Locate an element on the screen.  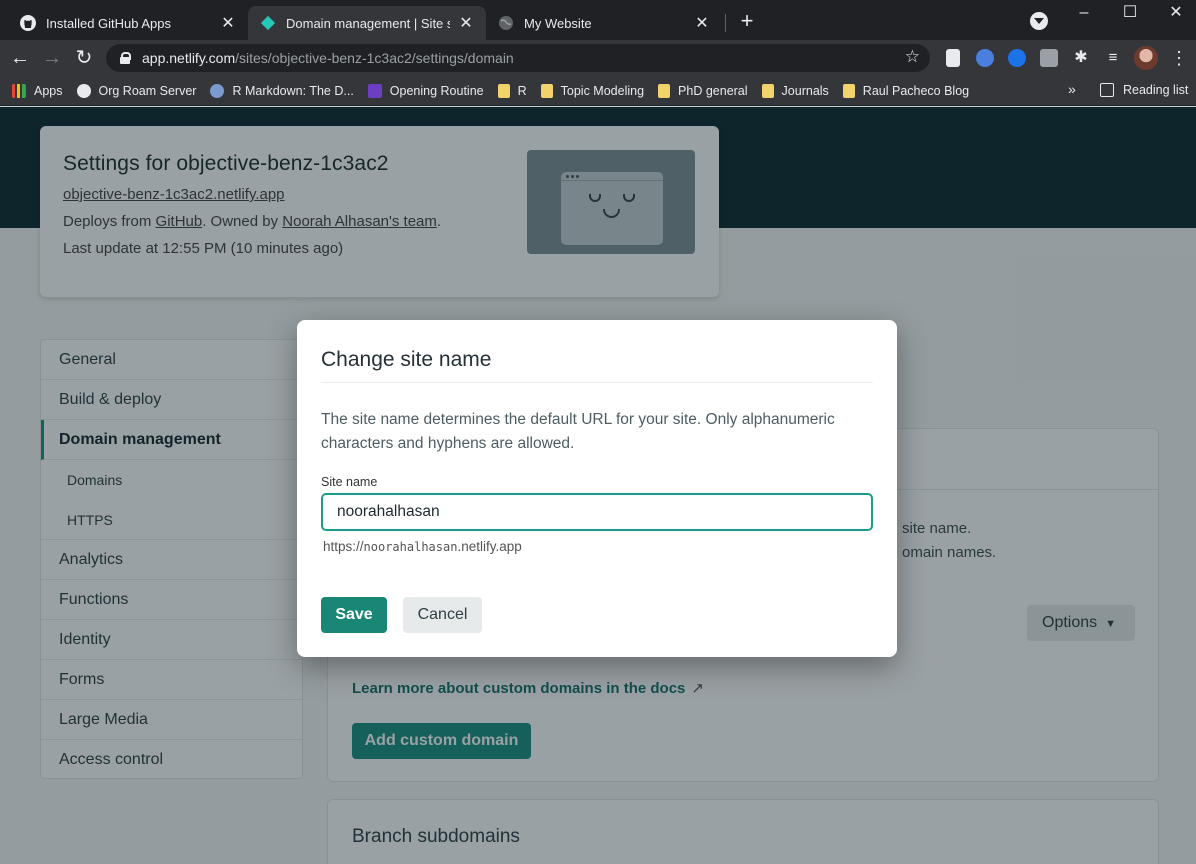
bookmark-apps: Apps is located at coordinates (37, 90).